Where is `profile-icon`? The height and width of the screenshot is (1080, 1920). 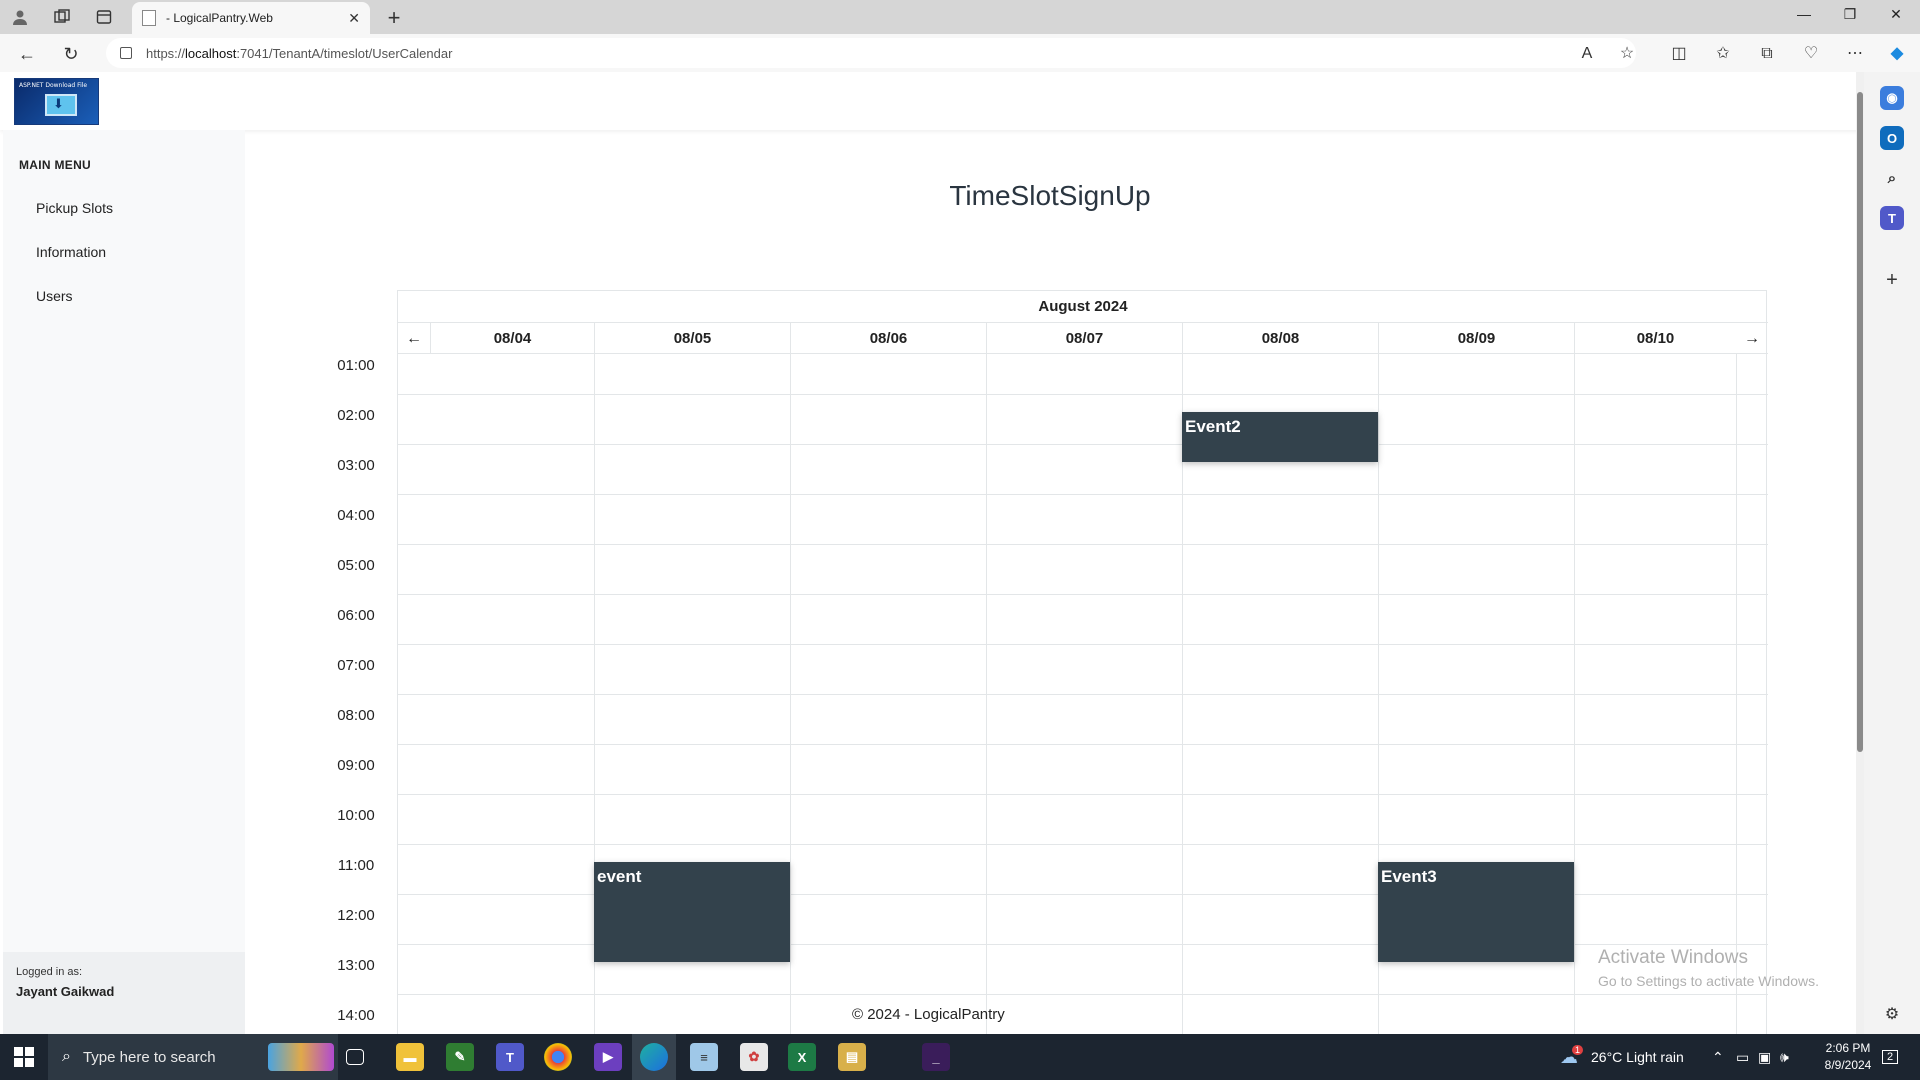 profile-icon is located at coordinates (20, 17).